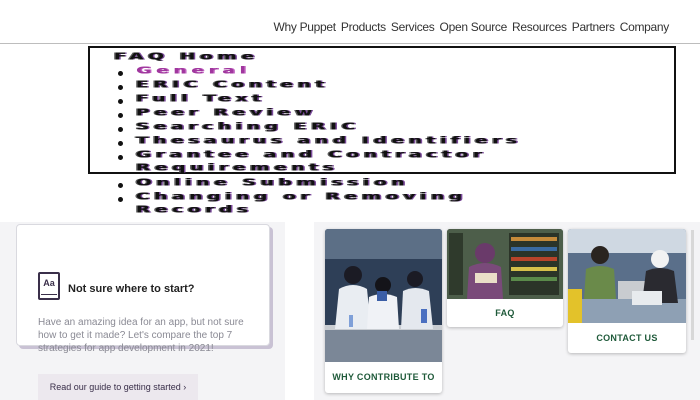  Describe the element at coordinates (193, 70) in the screenshot. I see `faq-item-general: General` at that location.